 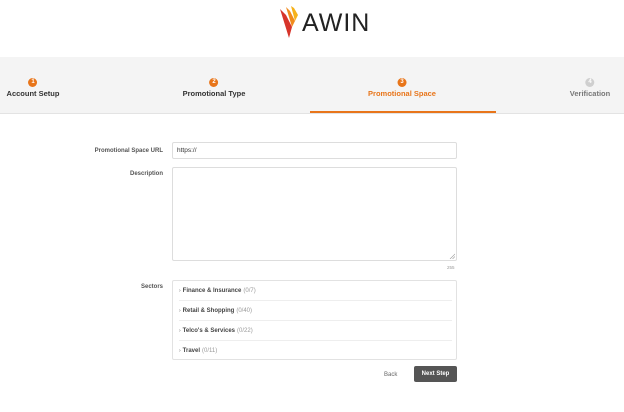 I want to click on step-promotional-type: 2 Promotional Type, so click(x=214, y=88).